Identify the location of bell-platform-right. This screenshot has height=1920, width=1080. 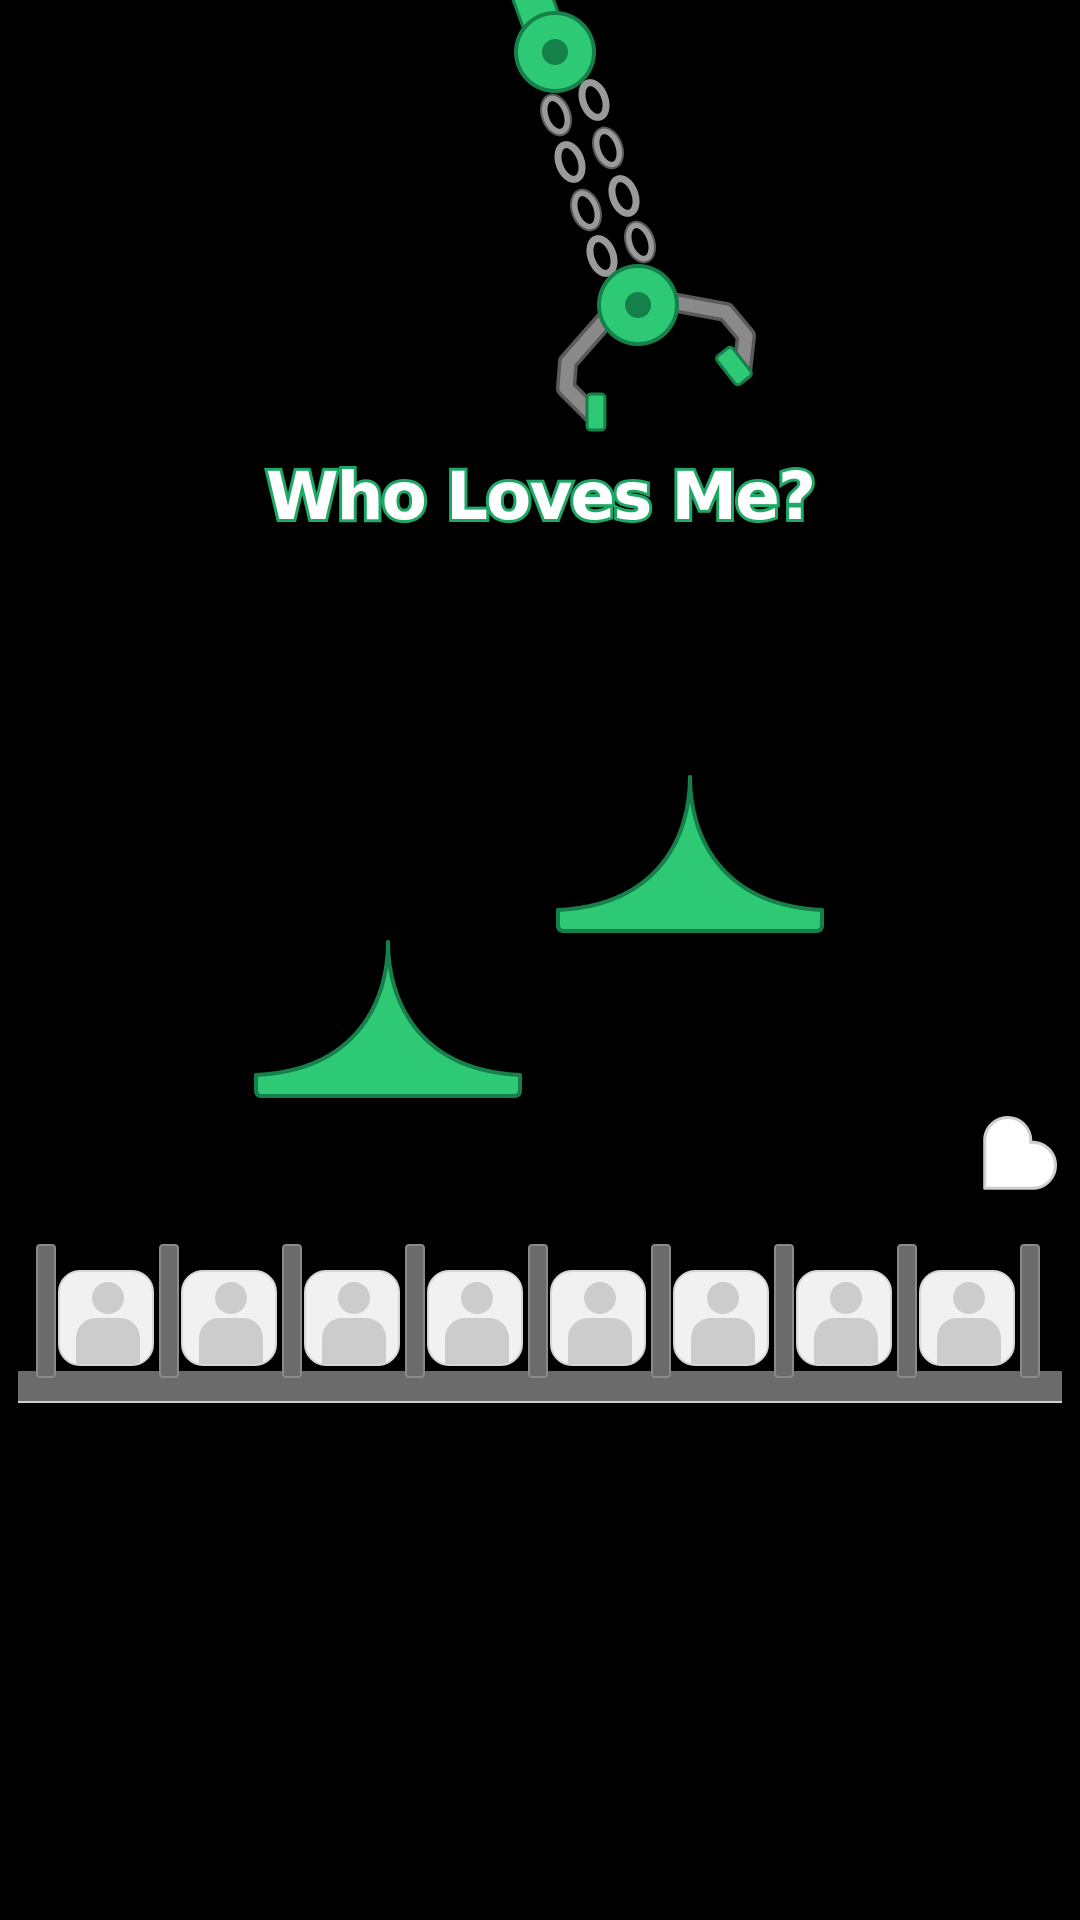
(690, 854).